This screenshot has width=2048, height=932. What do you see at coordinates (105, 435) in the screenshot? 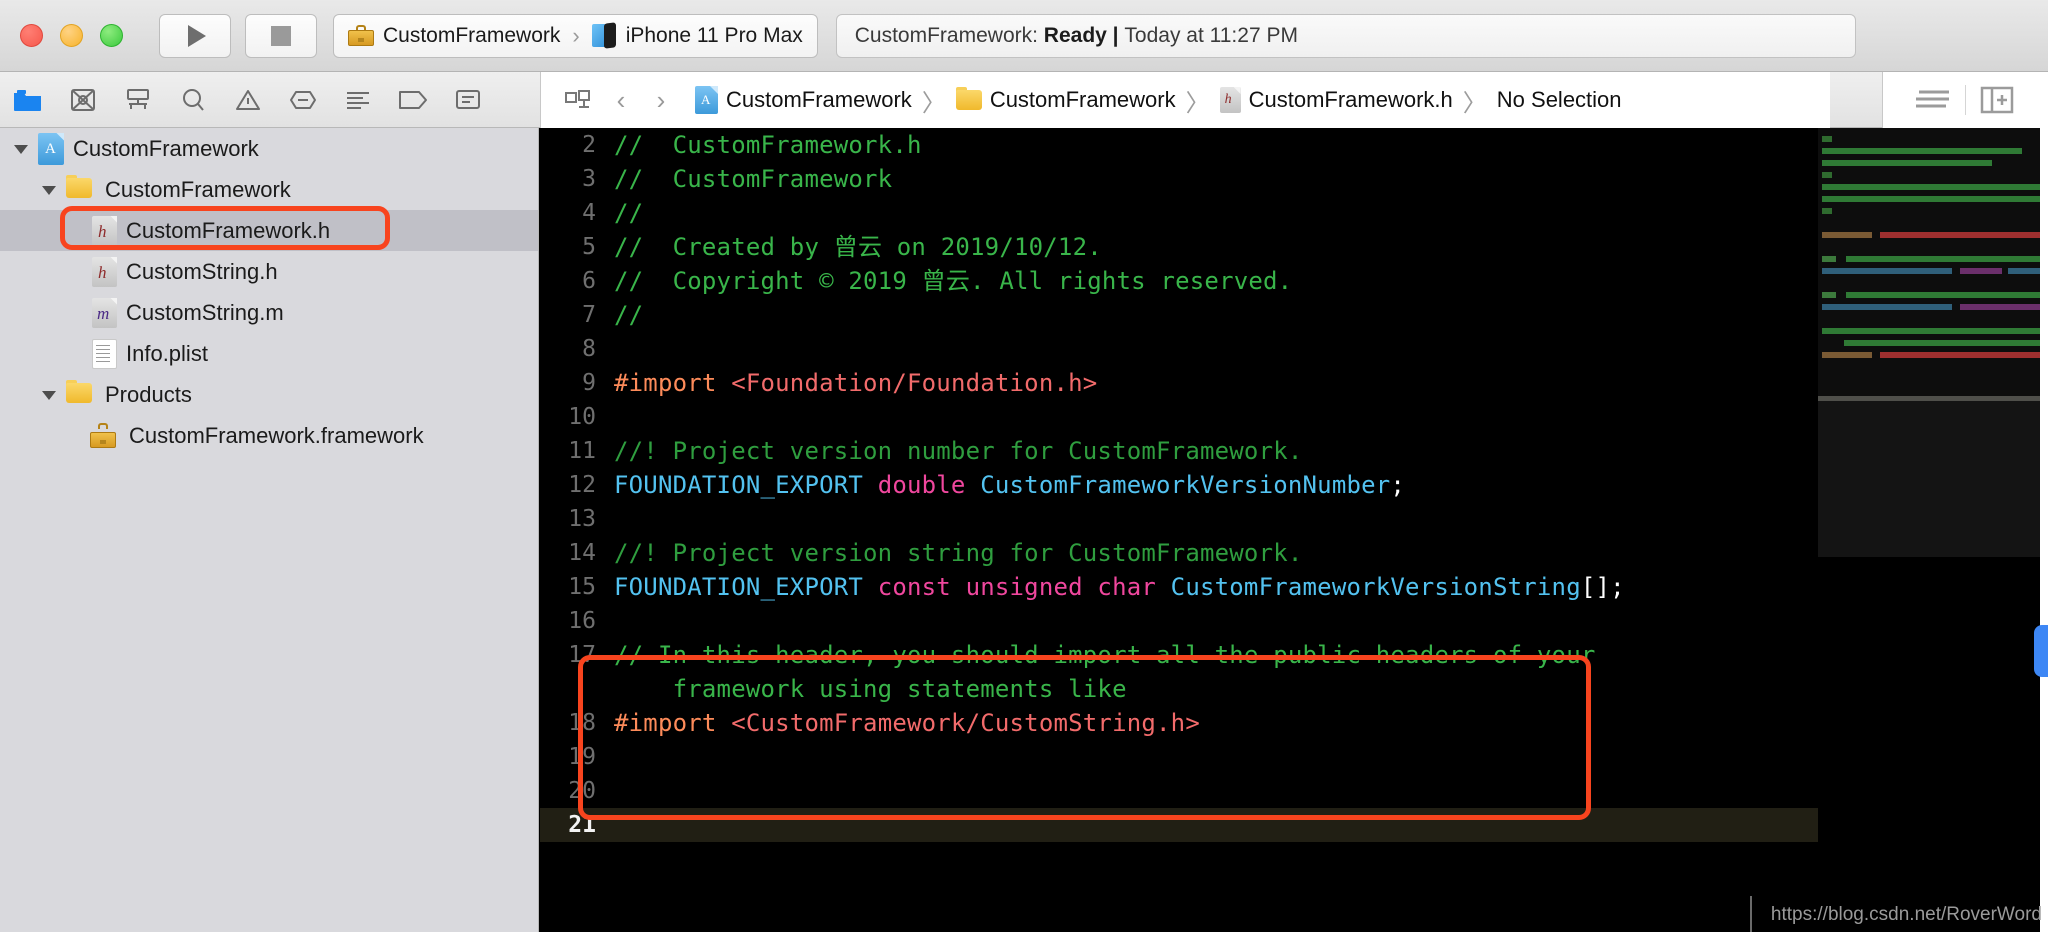
I see `framework-icon` at bounding box center [105, 435].